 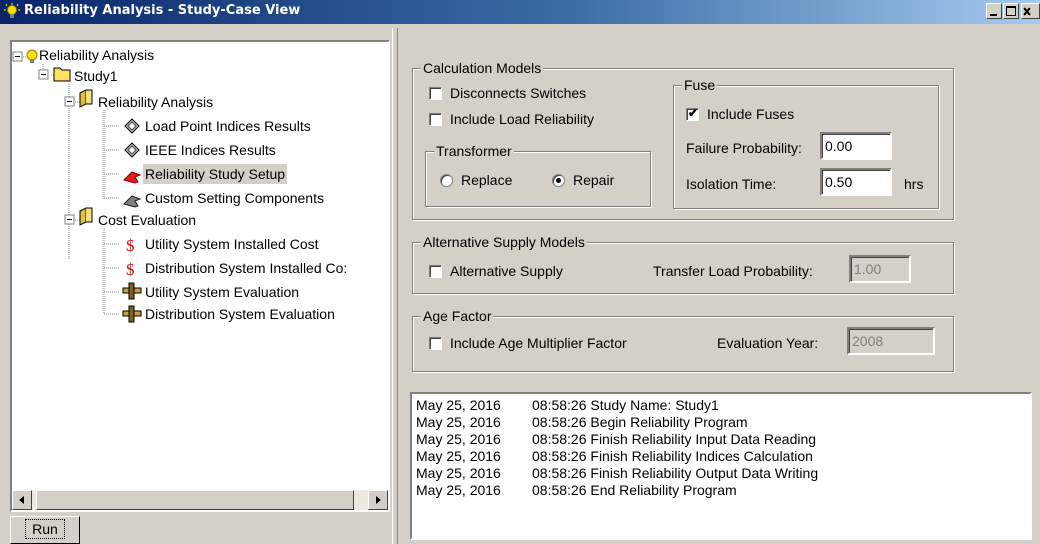 I want to click on repair-radio: Repair, so click(x=583, y=180).